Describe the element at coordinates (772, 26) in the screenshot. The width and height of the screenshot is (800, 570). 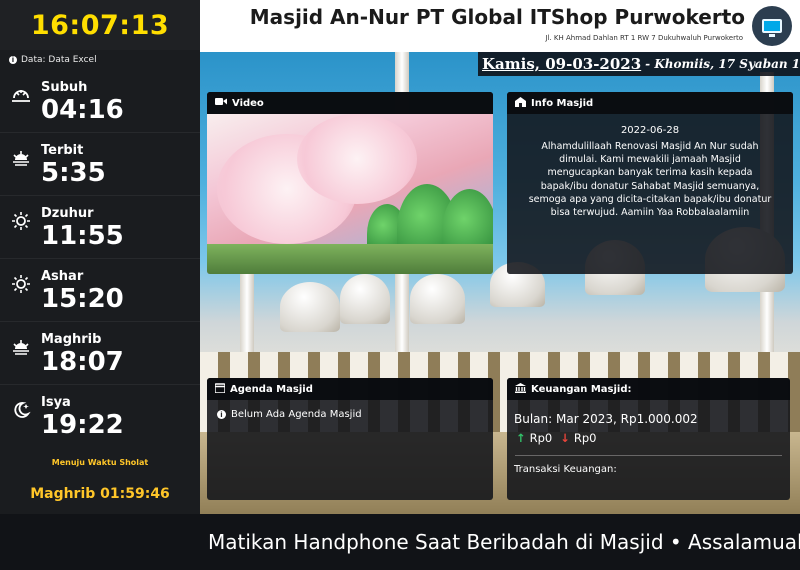
I see `monitor-icon` at that location.